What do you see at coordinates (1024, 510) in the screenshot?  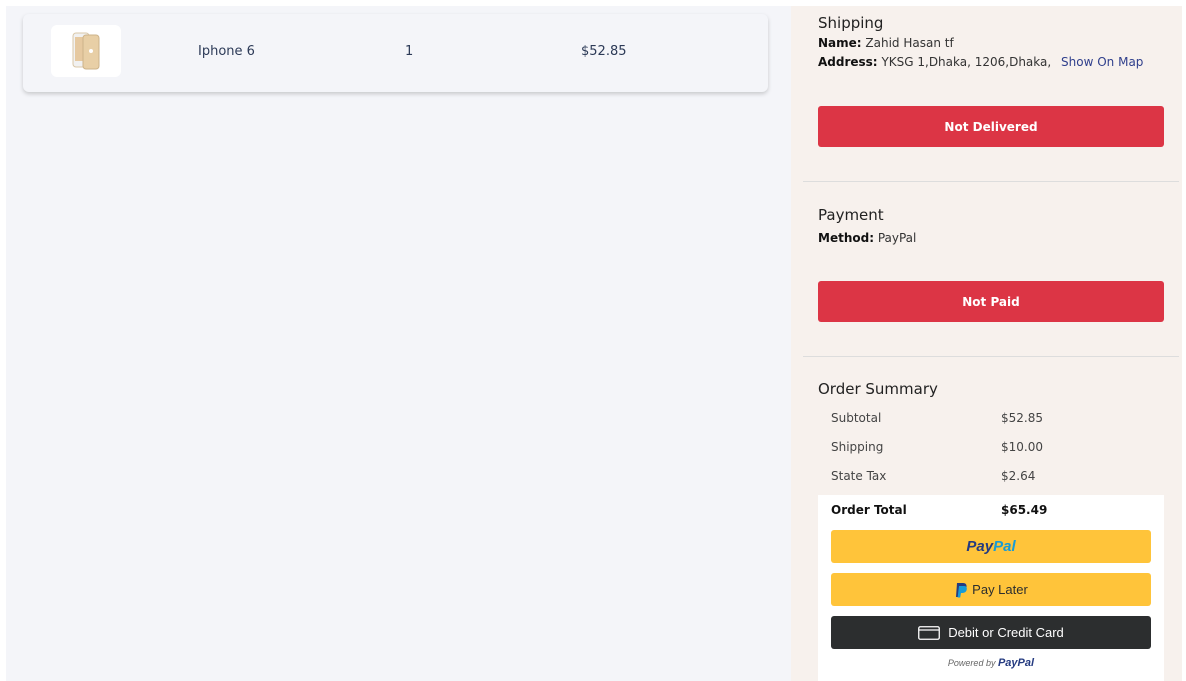 I see `order-total-value: $65.49` at bounding box center [1024, 510].